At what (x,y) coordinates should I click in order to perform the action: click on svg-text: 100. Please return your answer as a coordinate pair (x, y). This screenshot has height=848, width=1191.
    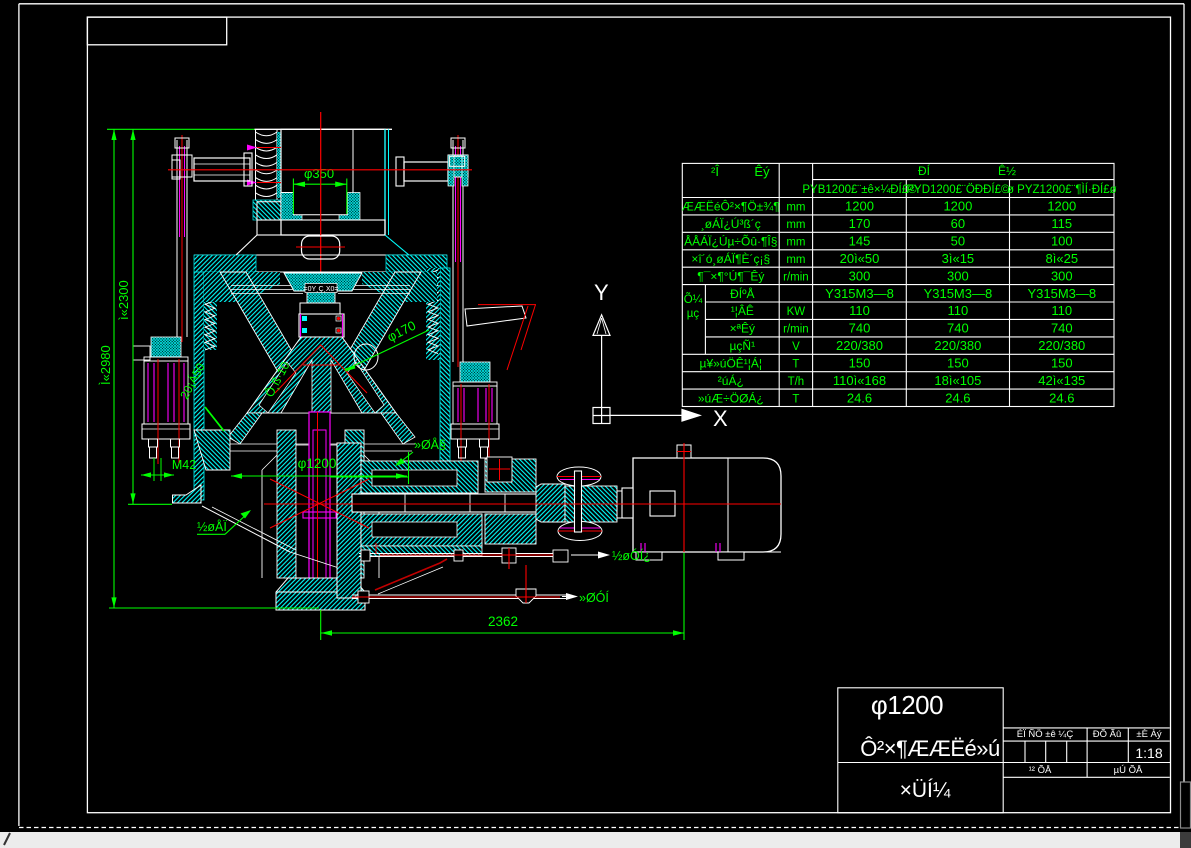
    Looking at the image, I should click on (1062, 241).